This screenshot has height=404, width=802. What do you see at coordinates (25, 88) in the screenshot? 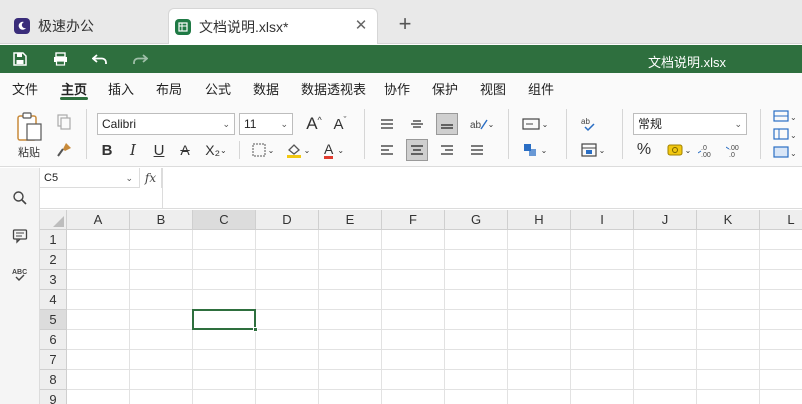
I see `menu-file: 文件` at bounding box center [25, 88].